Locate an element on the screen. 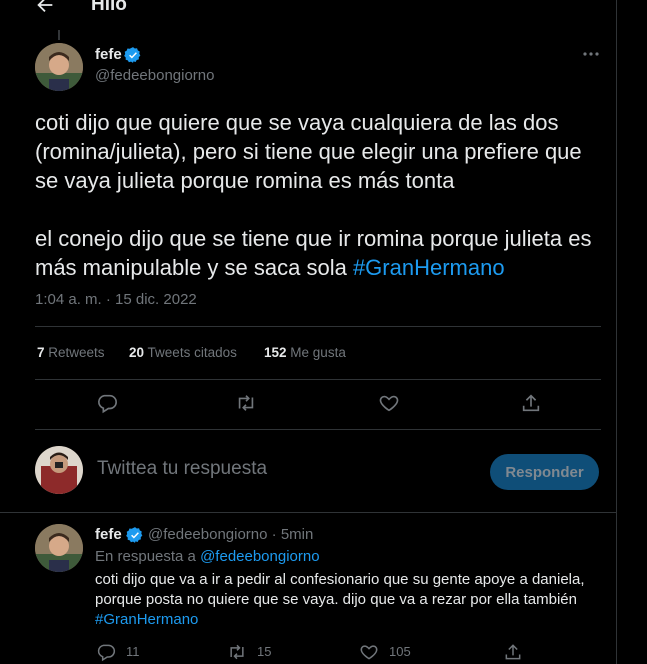  reply-author-name: fefe is located at coordinates (108, 534).